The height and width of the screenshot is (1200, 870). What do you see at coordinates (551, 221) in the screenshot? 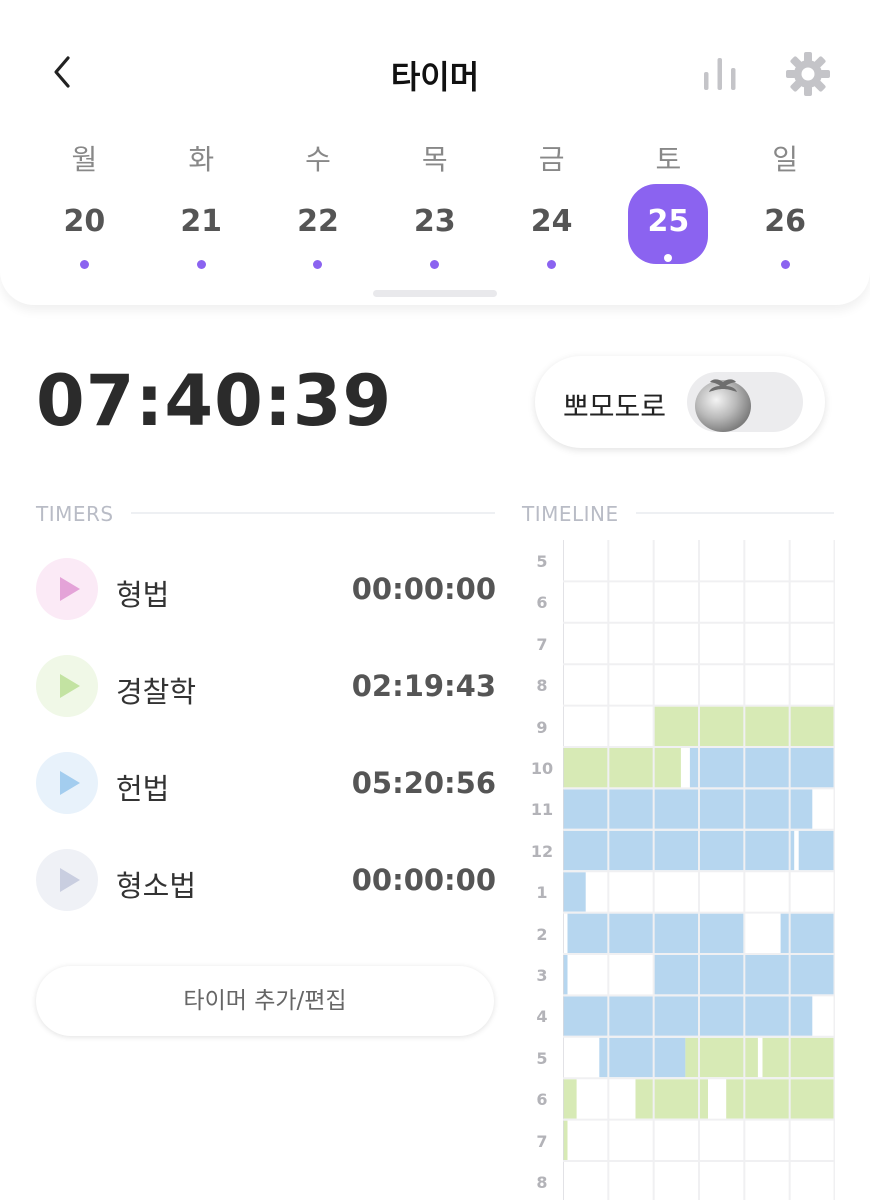
I see `day-number: 24` at bounding box center [551, 221].